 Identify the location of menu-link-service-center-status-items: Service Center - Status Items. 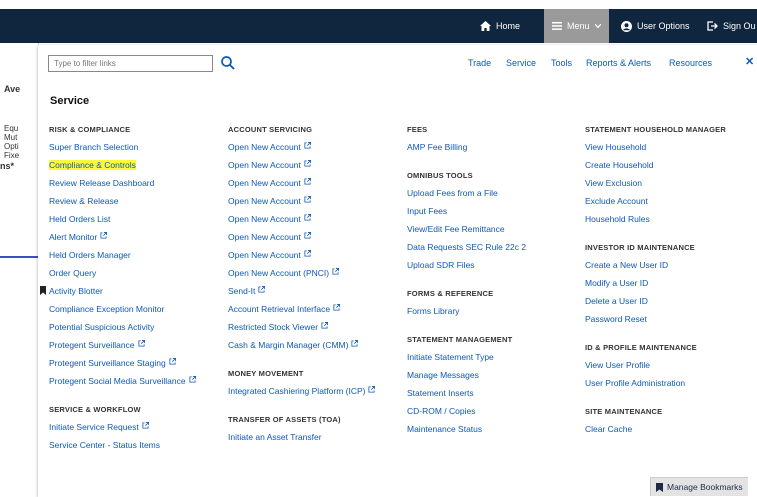
(122, 448).